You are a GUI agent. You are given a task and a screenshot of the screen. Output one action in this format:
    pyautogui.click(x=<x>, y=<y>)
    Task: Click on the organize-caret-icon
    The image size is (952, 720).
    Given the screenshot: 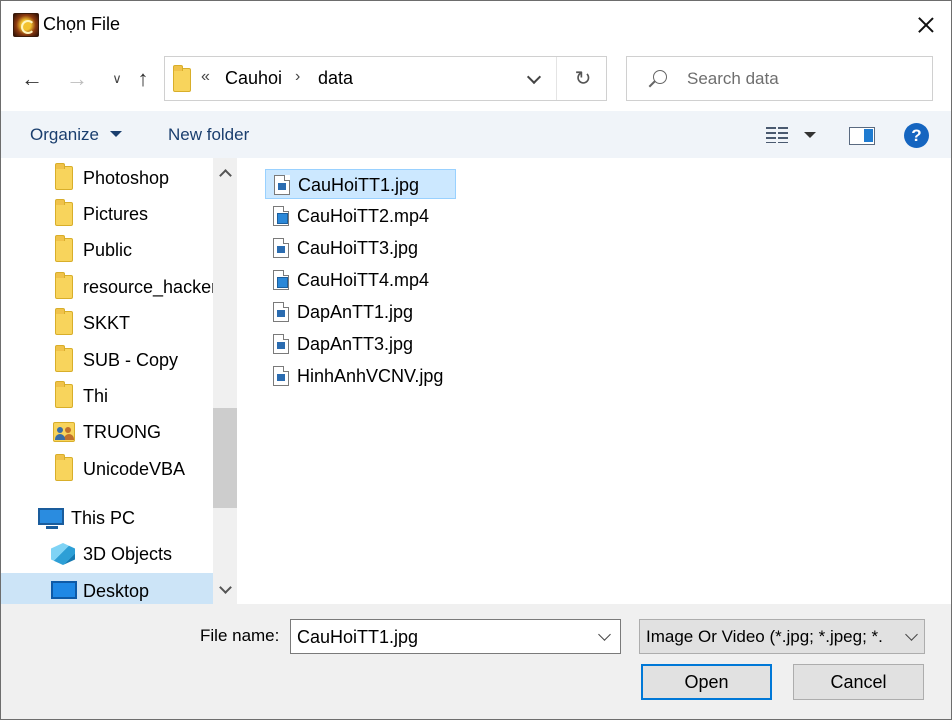 What is the action you would take?
    pyautogui.click(x=116, y=134)
    